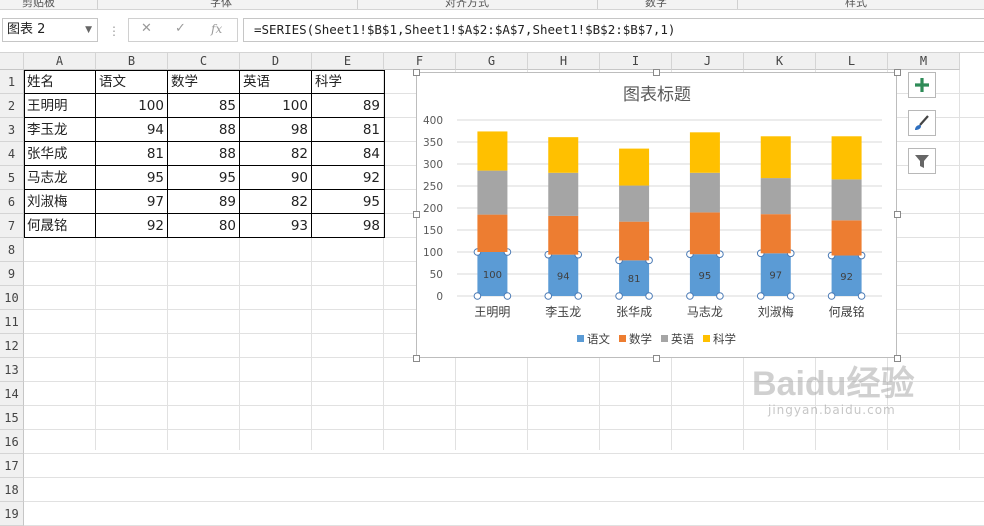  What do you see at coordinates (216, 29) in the screenshot?
I see `insert-function-icon: fx` at bounding box center [216, 29].